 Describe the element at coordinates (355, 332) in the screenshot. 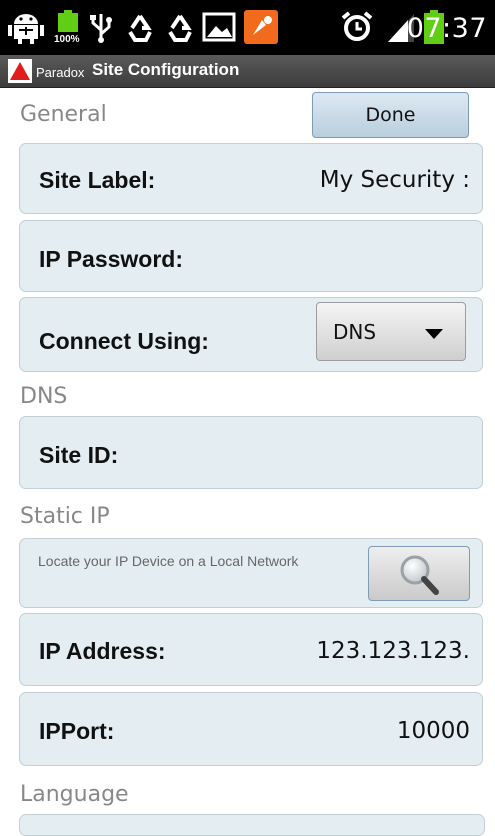

I see `connect-using-selected: DNS` at that location.